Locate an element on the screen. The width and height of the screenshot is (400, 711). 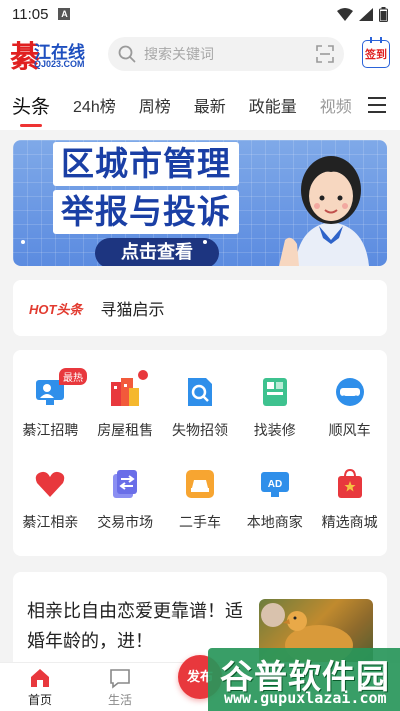
notification-icon: A is located at coordinates (64, 14).